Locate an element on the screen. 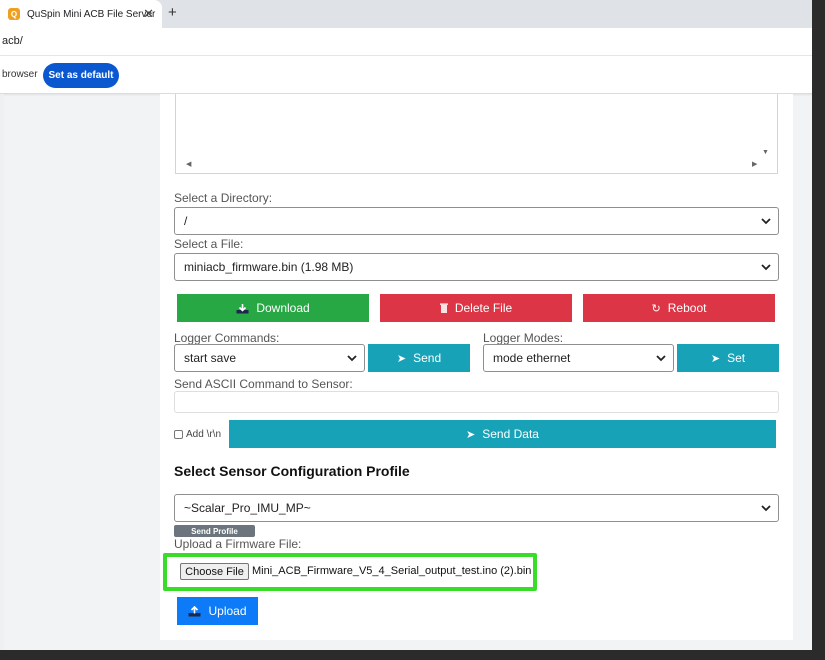  file-select: miniacb_firmware.bin (1.98 MB) is located at coordinates (476, 267).